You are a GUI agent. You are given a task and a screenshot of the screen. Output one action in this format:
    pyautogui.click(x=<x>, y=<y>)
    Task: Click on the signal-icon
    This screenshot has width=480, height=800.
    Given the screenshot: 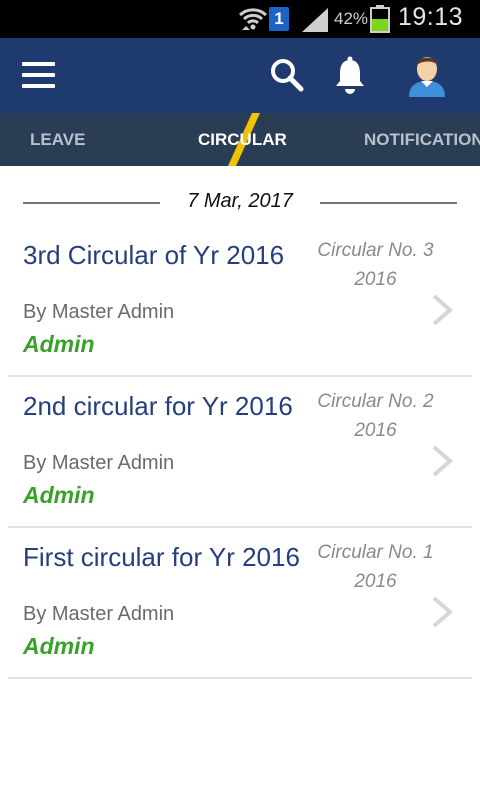 What is the action you would take?
    pyautogui.click(x=315, y=20)
    